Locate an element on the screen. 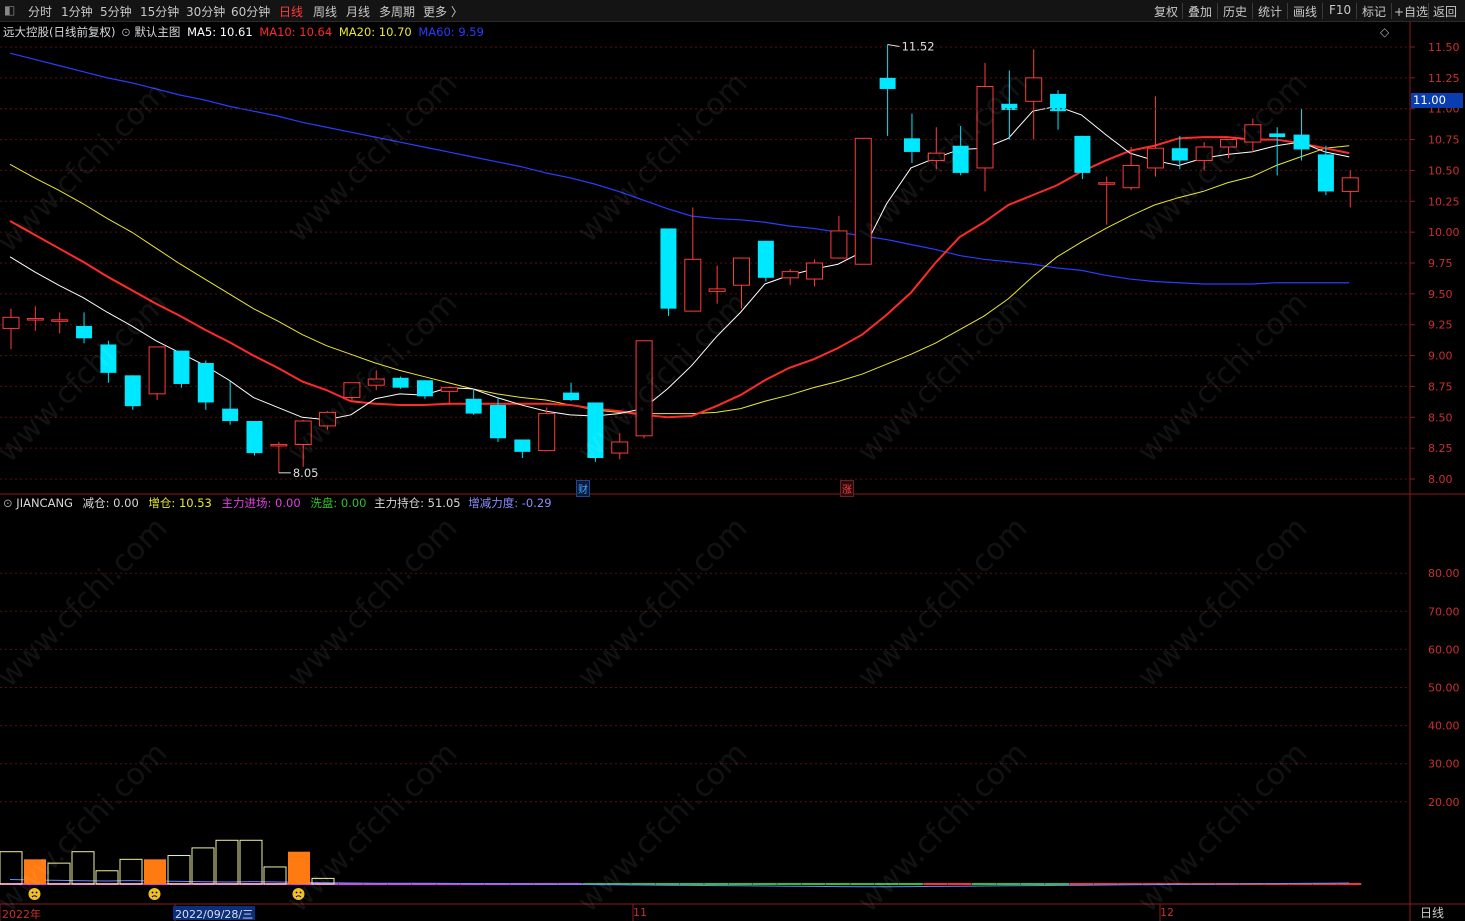 This screenshot has height=921, width=1465. indicator-axis-label: 50.00 is located at coordinates (1444, 688).